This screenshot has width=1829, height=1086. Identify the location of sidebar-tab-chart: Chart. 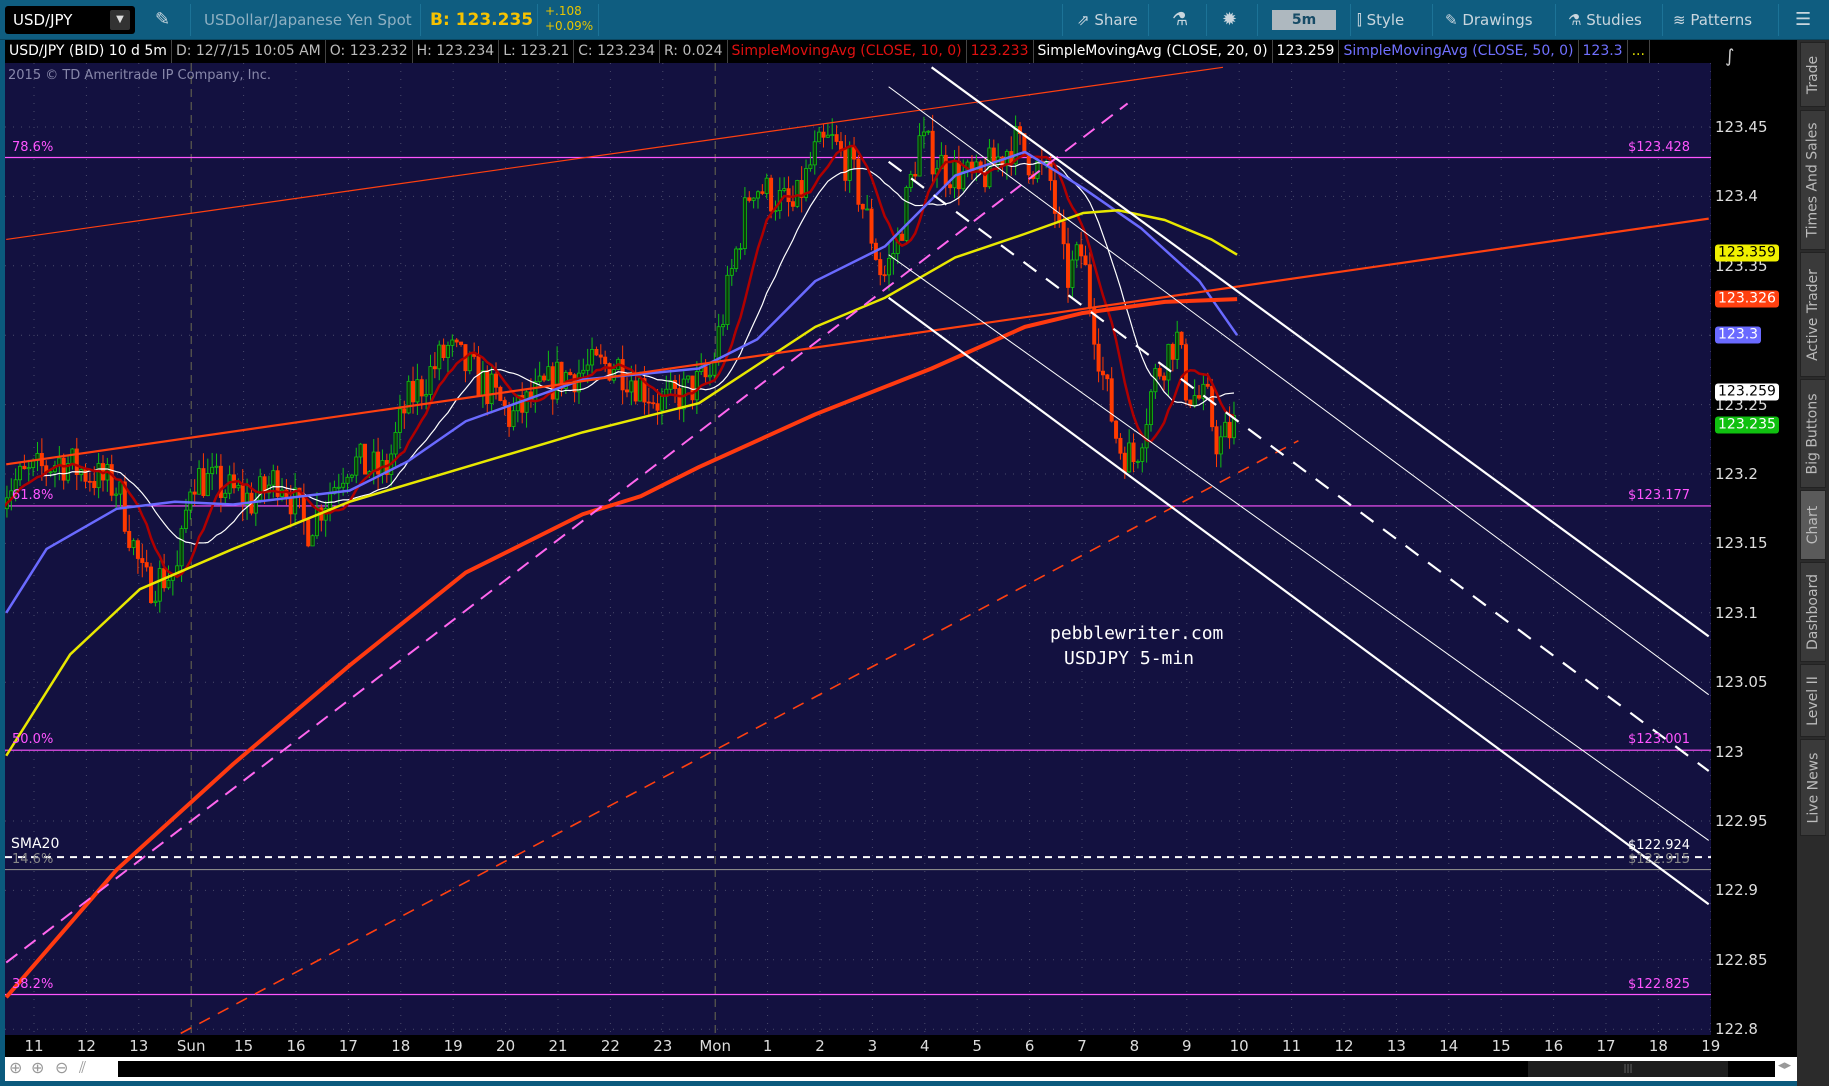
(1813, 525).